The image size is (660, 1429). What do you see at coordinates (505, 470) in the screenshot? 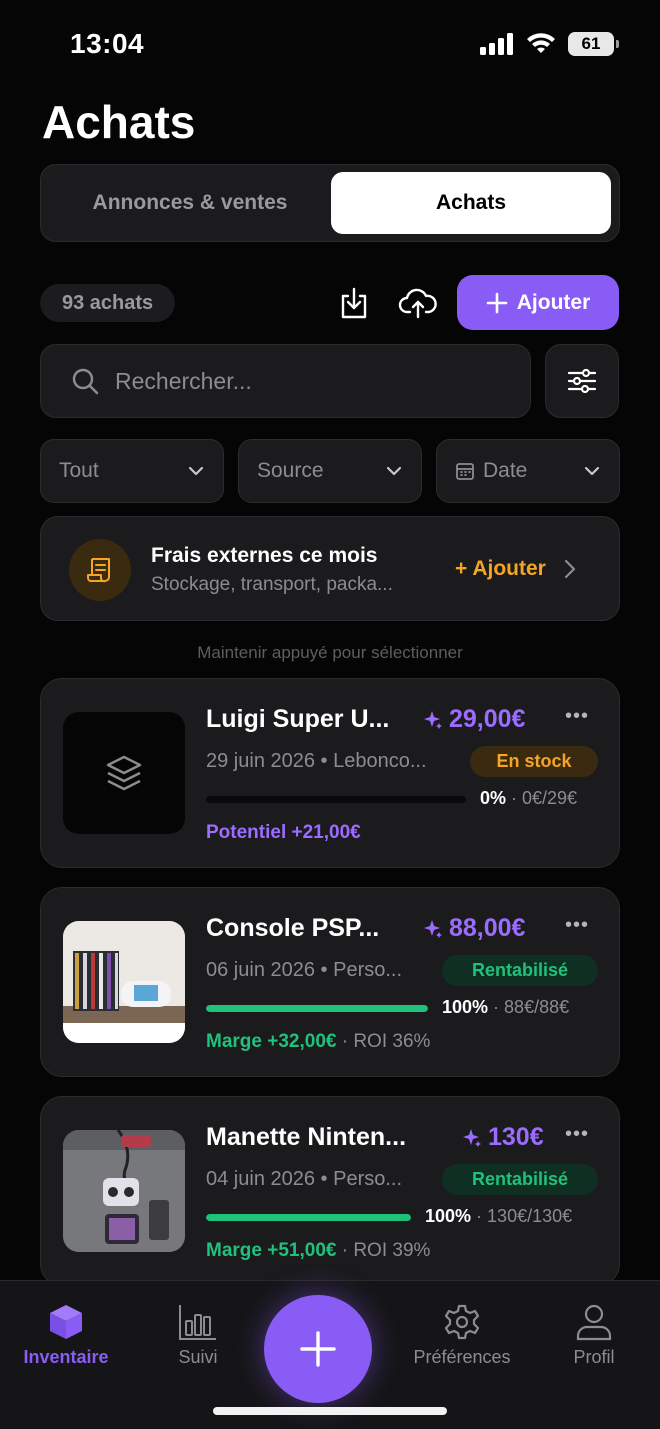
I see `filter-date-label: Date` at bounding box center [505, 470].